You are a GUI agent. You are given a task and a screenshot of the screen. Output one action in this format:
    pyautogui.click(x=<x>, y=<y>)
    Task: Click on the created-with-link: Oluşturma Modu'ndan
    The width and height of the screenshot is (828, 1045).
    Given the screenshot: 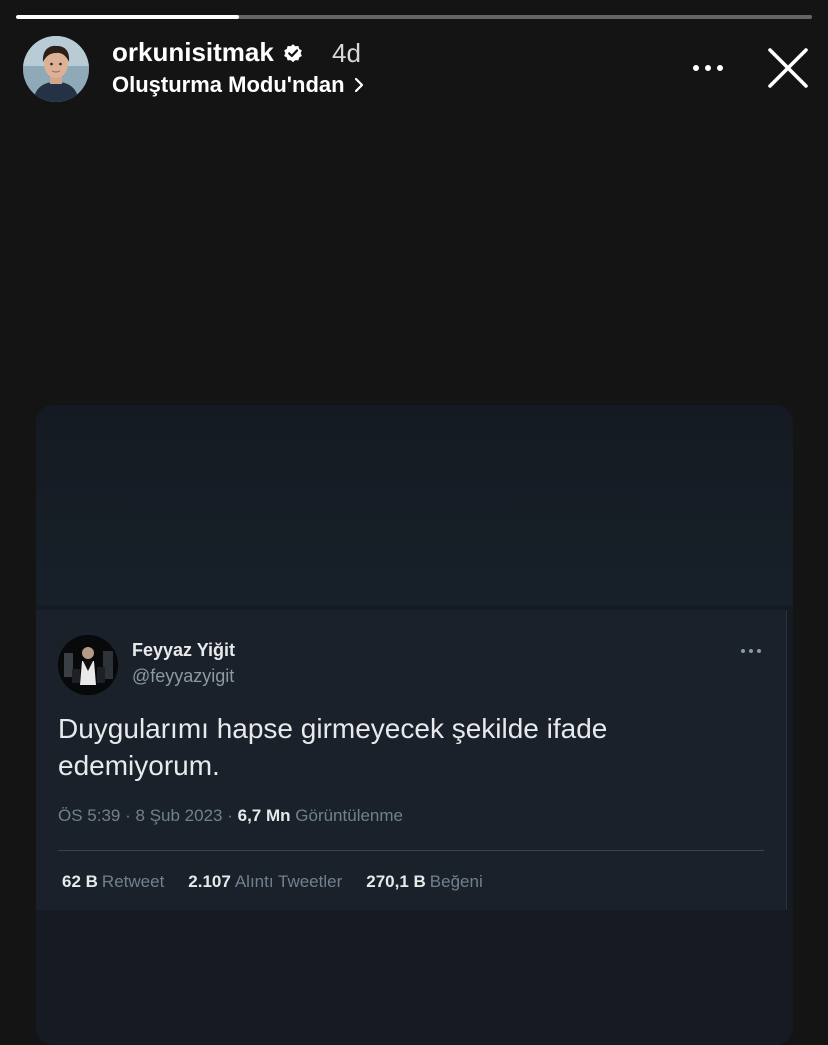 What is the action you would take?
    pyautogui.click(x=238, y=85)
    